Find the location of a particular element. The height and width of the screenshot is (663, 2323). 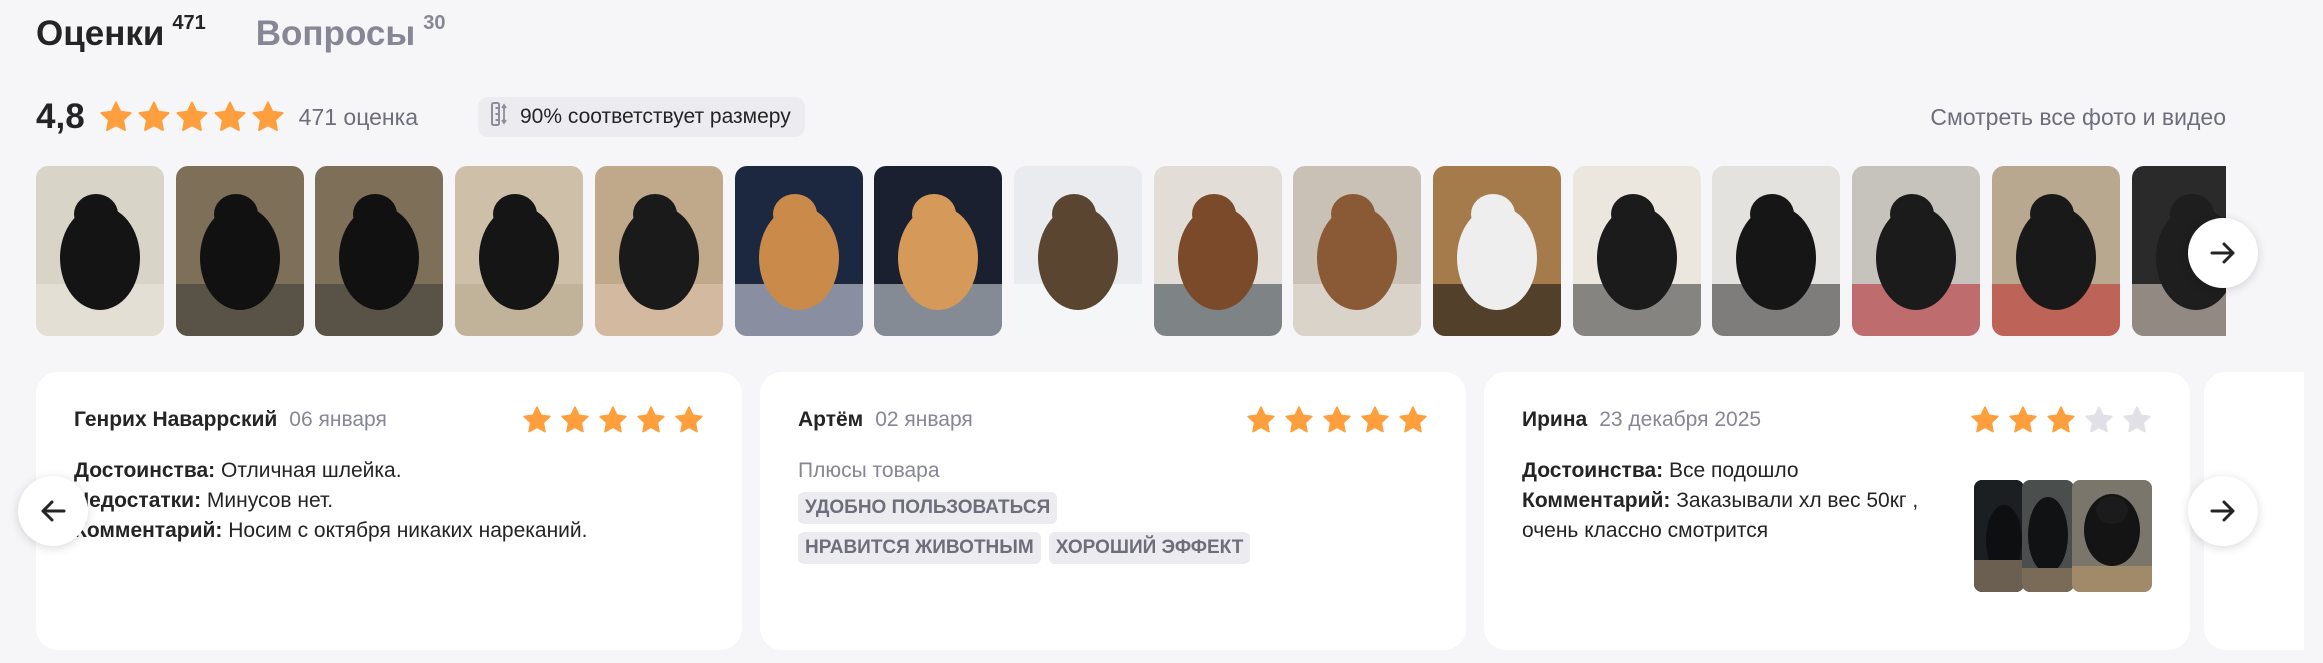

tab-ratings: Оценки 471 is located at coordinates (121, 34).